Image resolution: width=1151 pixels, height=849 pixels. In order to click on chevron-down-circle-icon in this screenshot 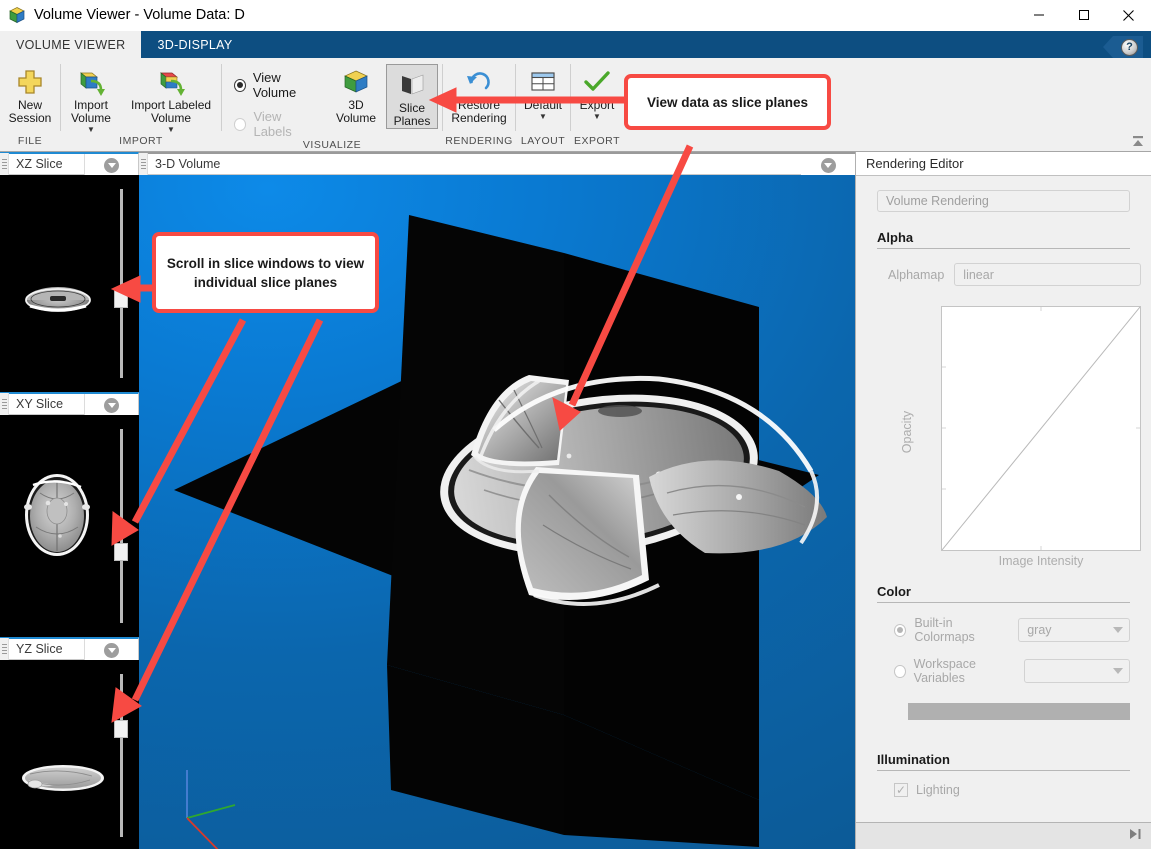, I will do `click(111, 650)`.